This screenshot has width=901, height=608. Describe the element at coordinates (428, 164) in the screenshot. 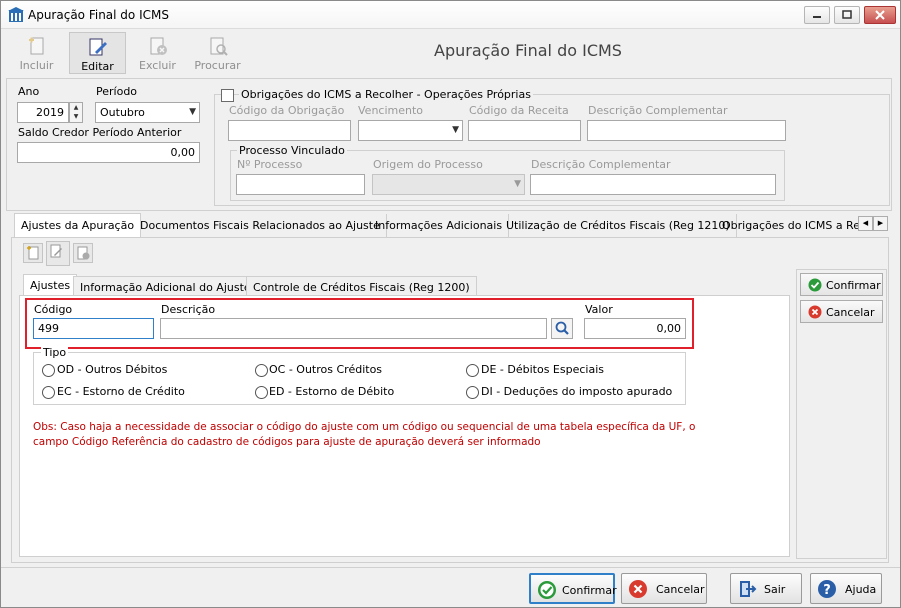

I see `origem-processo-label: Origem do Processo` at that location.